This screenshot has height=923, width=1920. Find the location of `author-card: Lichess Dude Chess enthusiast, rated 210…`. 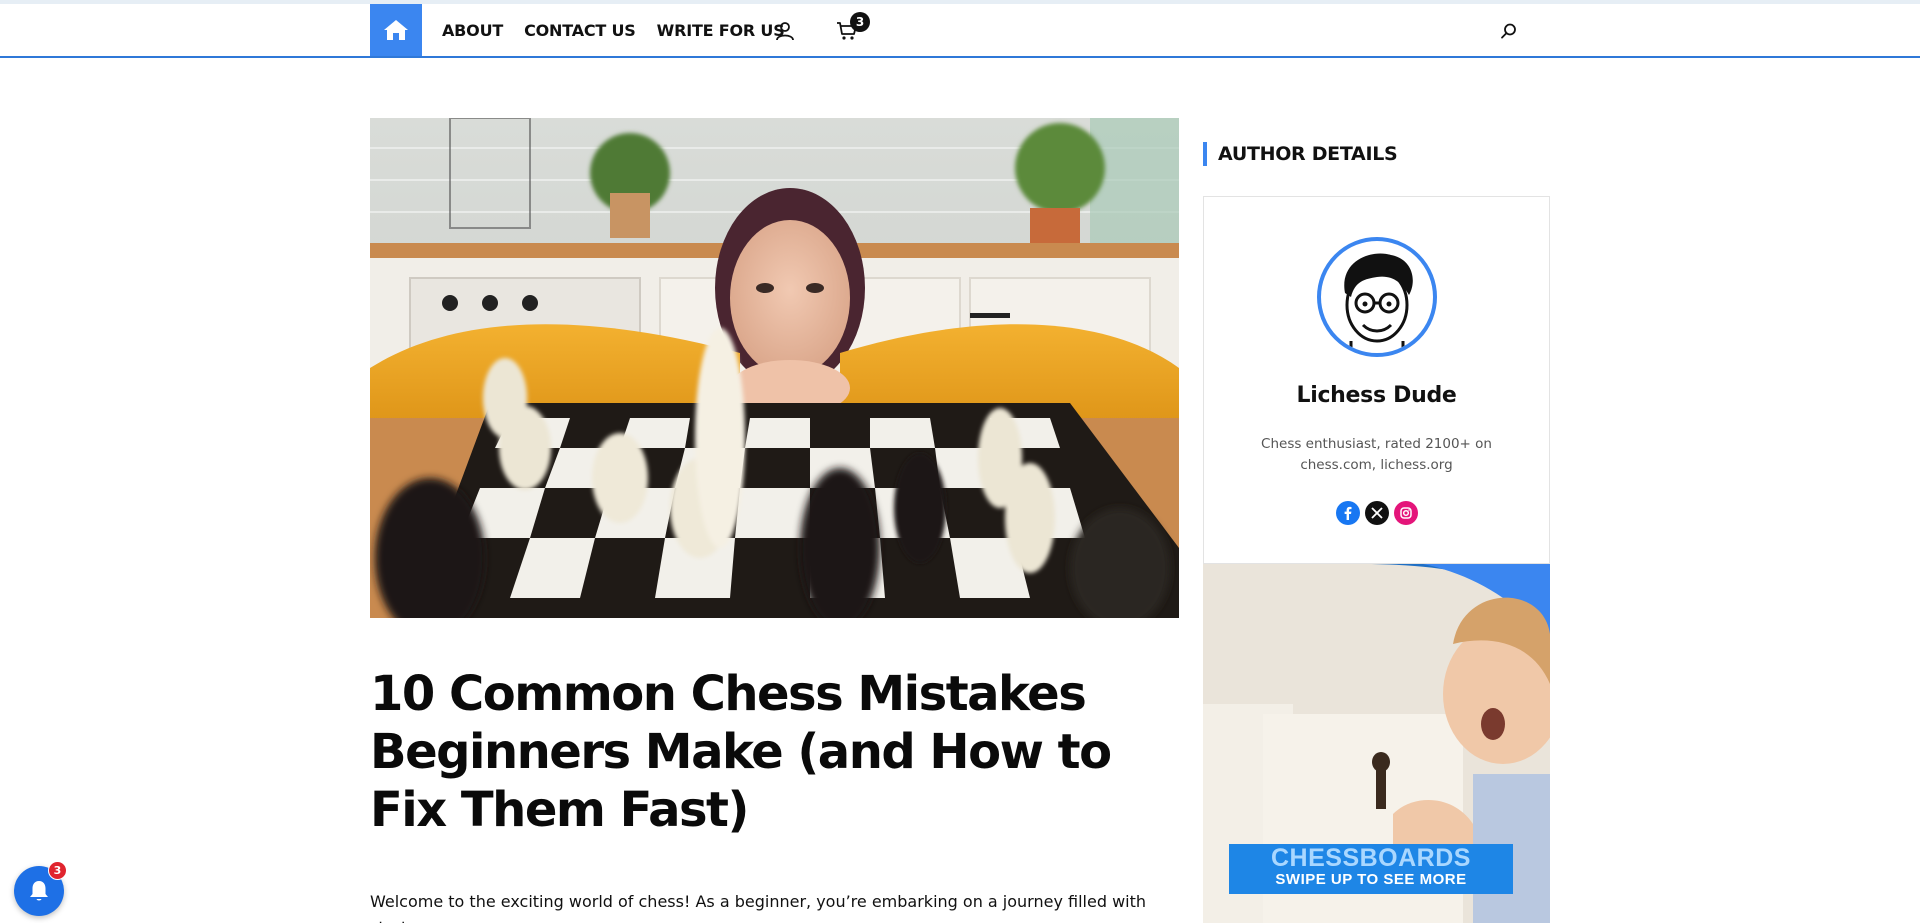

author-card: Lichess Dude Chess enthusiast, rated 210… is located at coordinates (1376, 380).